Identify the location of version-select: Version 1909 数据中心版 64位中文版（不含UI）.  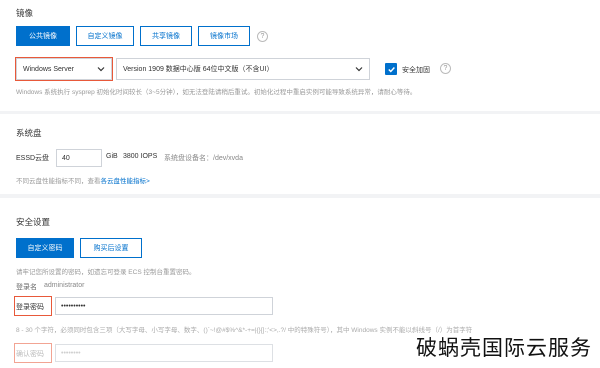
(243, 69).